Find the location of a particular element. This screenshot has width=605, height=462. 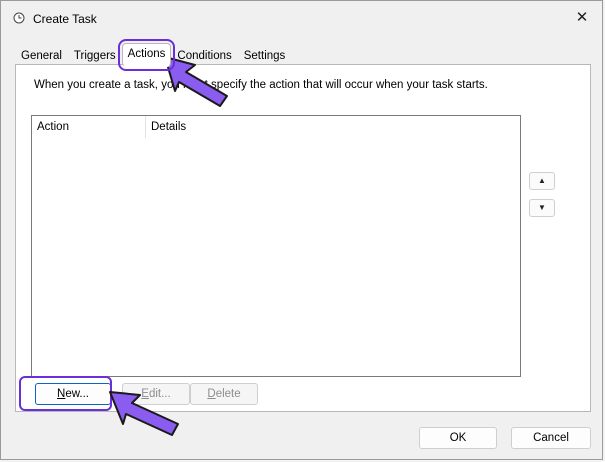

move-up-button: ▲ is located at coordinates (542, 181).